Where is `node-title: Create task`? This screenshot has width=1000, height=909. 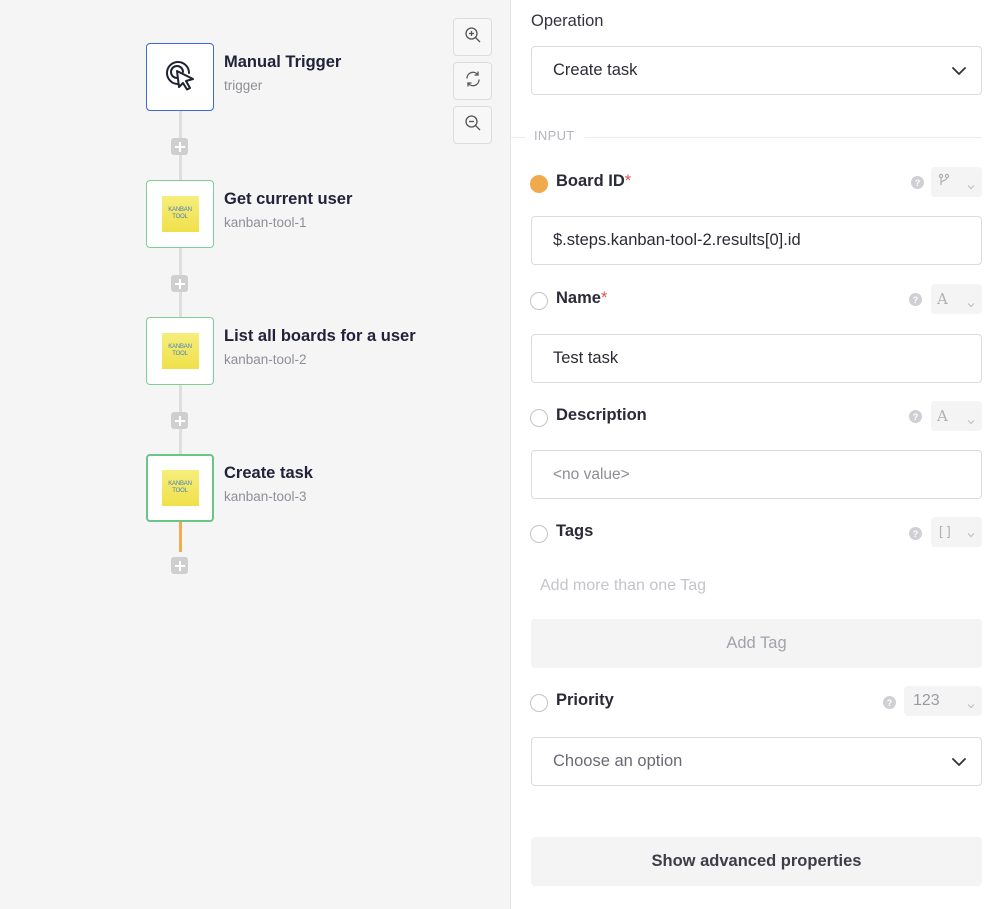 node-title: Create task is located at coordinates (268, 473).